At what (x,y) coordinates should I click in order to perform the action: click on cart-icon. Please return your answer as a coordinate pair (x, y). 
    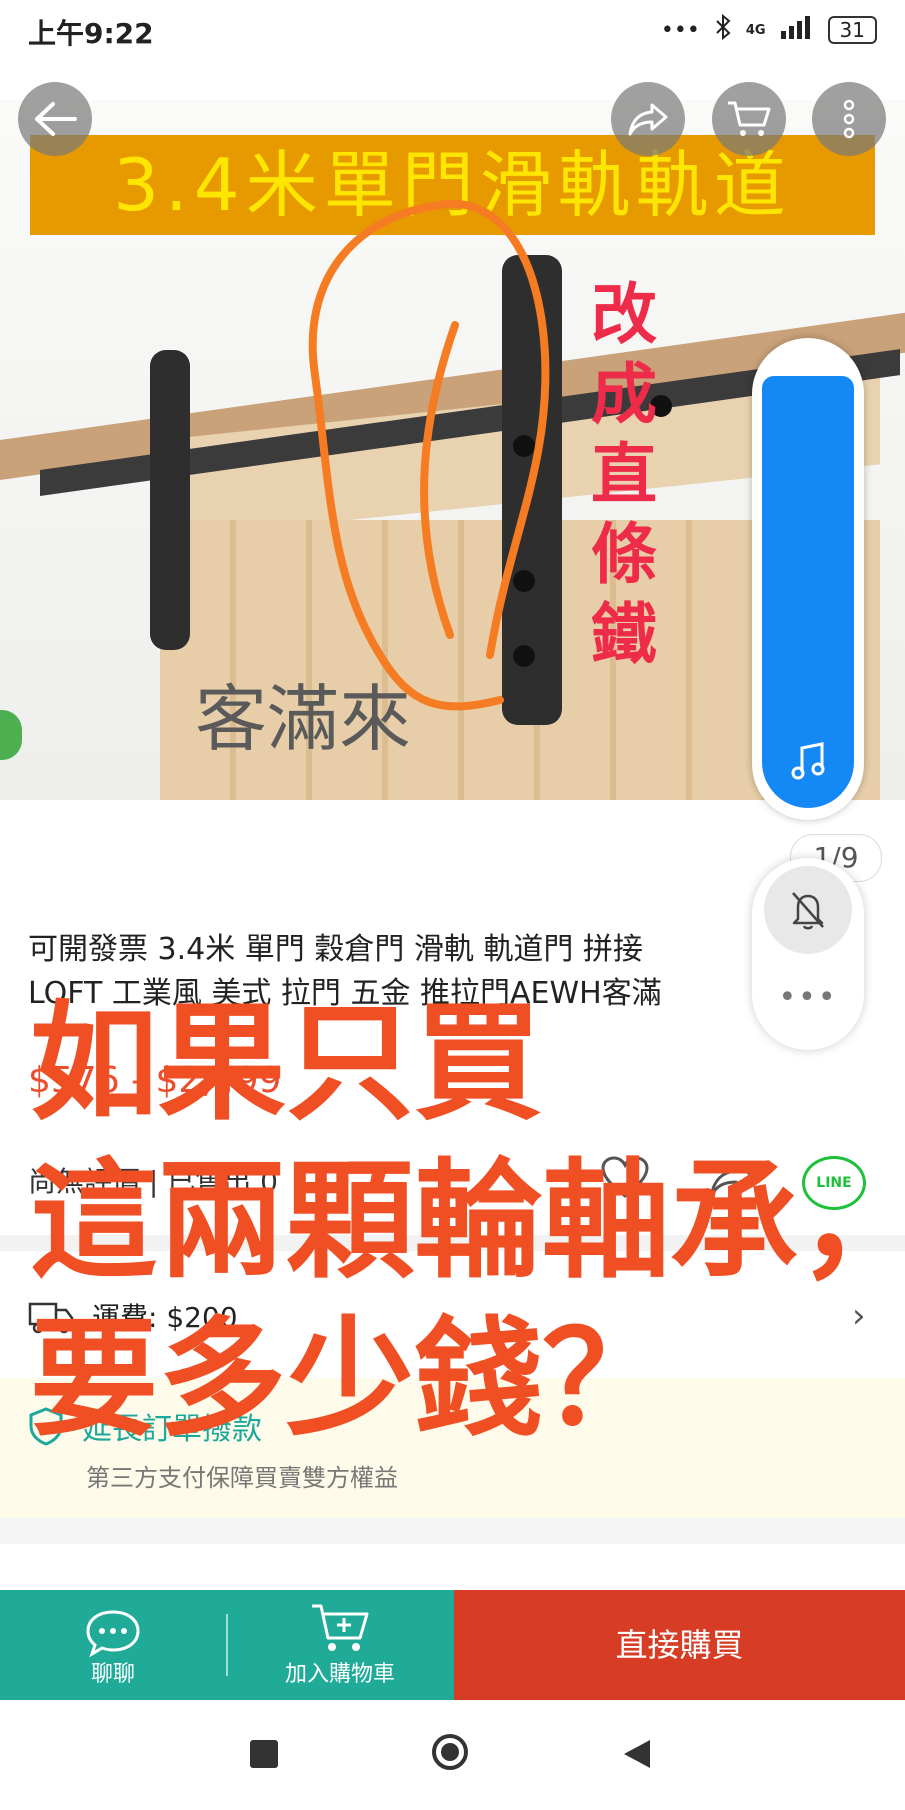
    Looking at the image, I should click on (749, 118).